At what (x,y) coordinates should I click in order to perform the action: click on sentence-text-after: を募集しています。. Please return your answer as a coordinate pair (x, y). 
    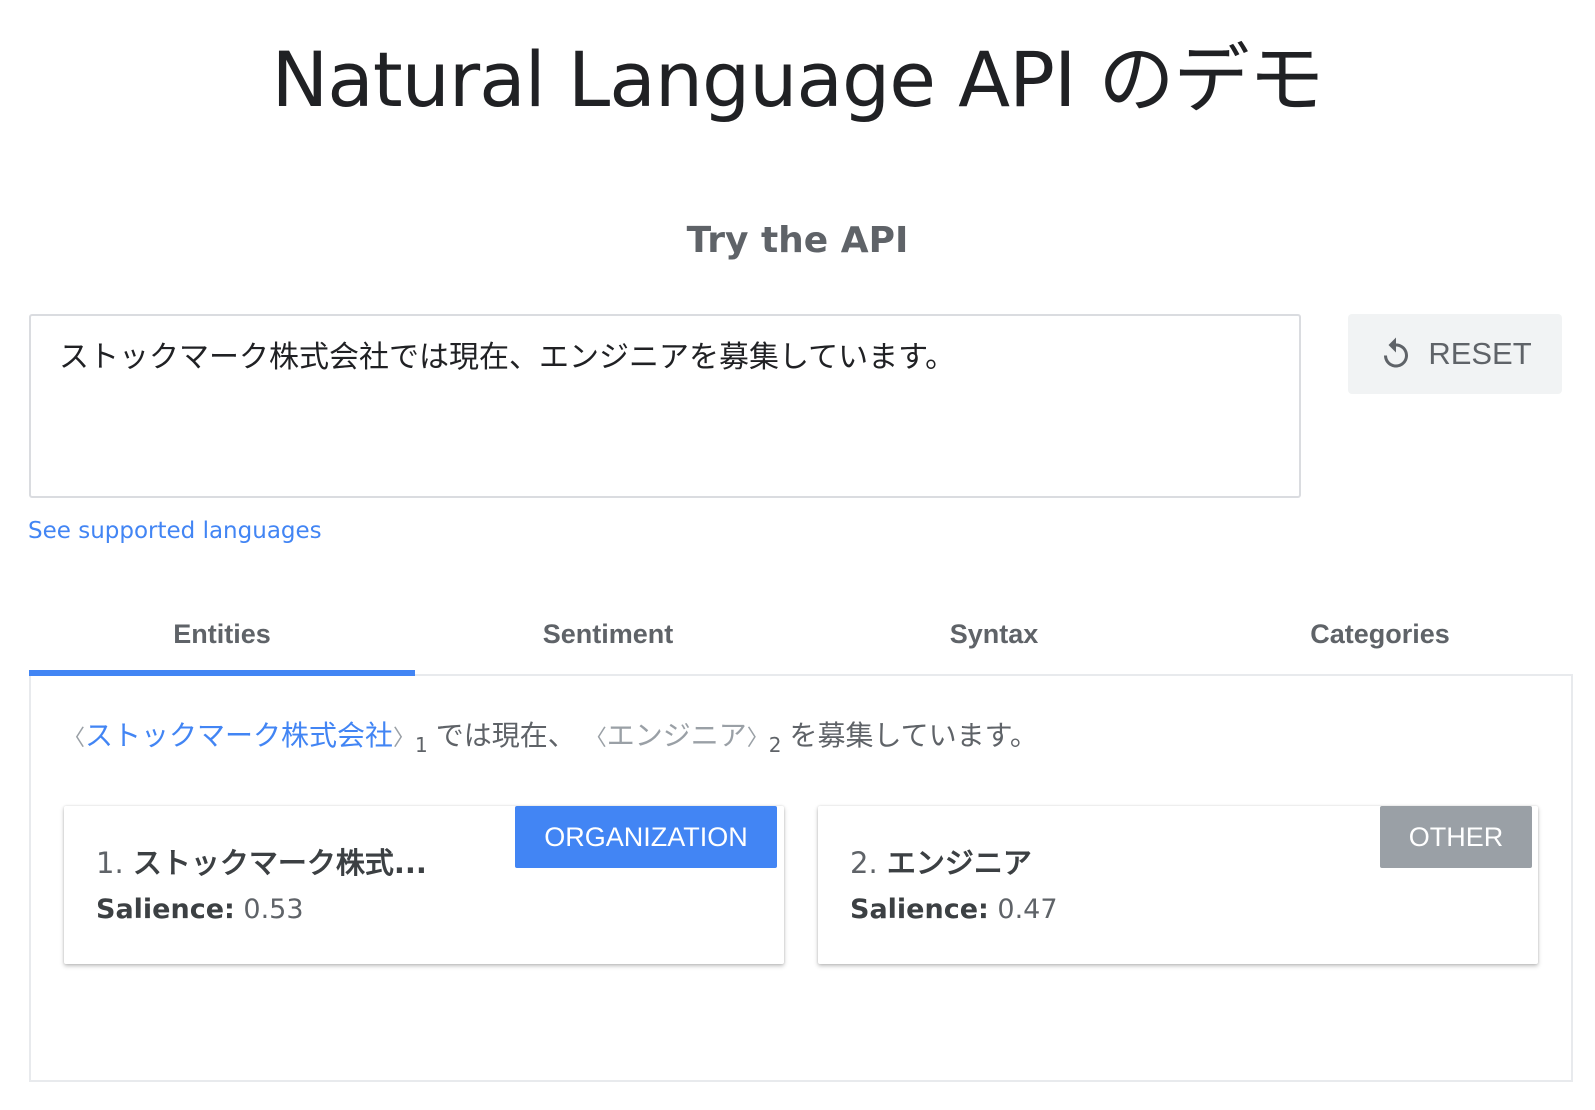
    Looking at the image, I should click on (913, 735).